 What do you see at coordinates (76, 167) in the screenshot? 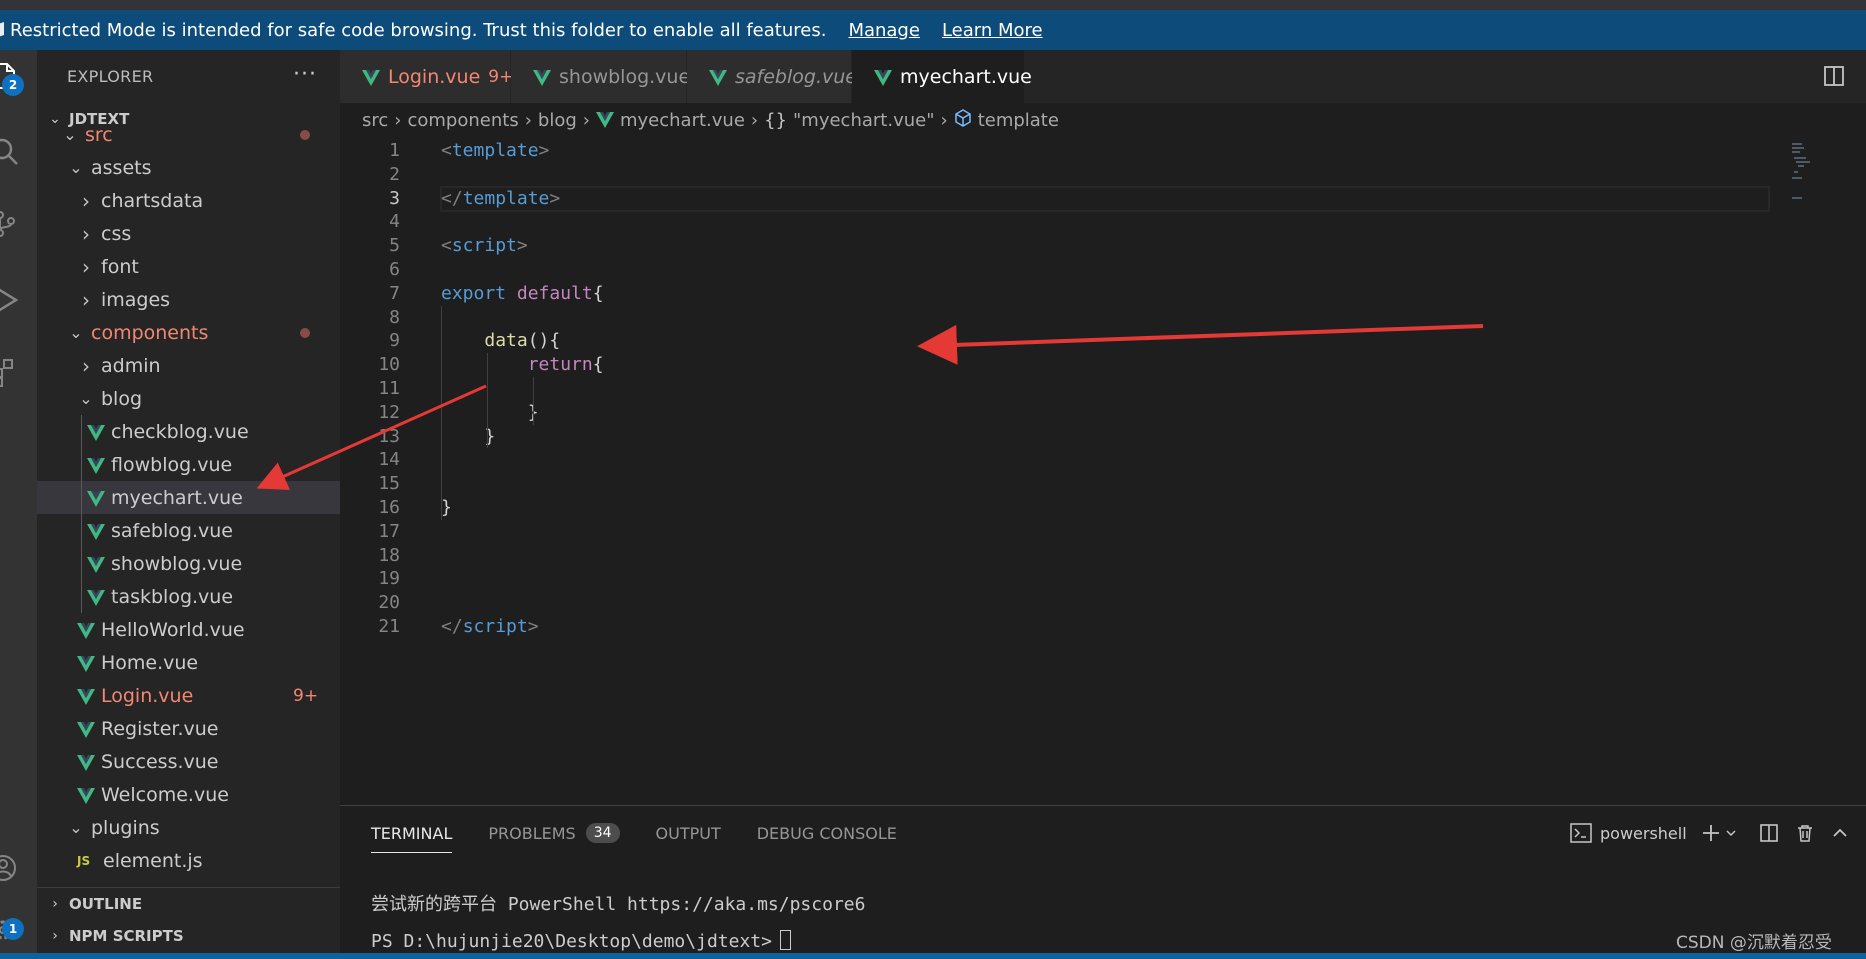
I see `chevron-down-icon: ⌄` at bounding box center [76, 167].